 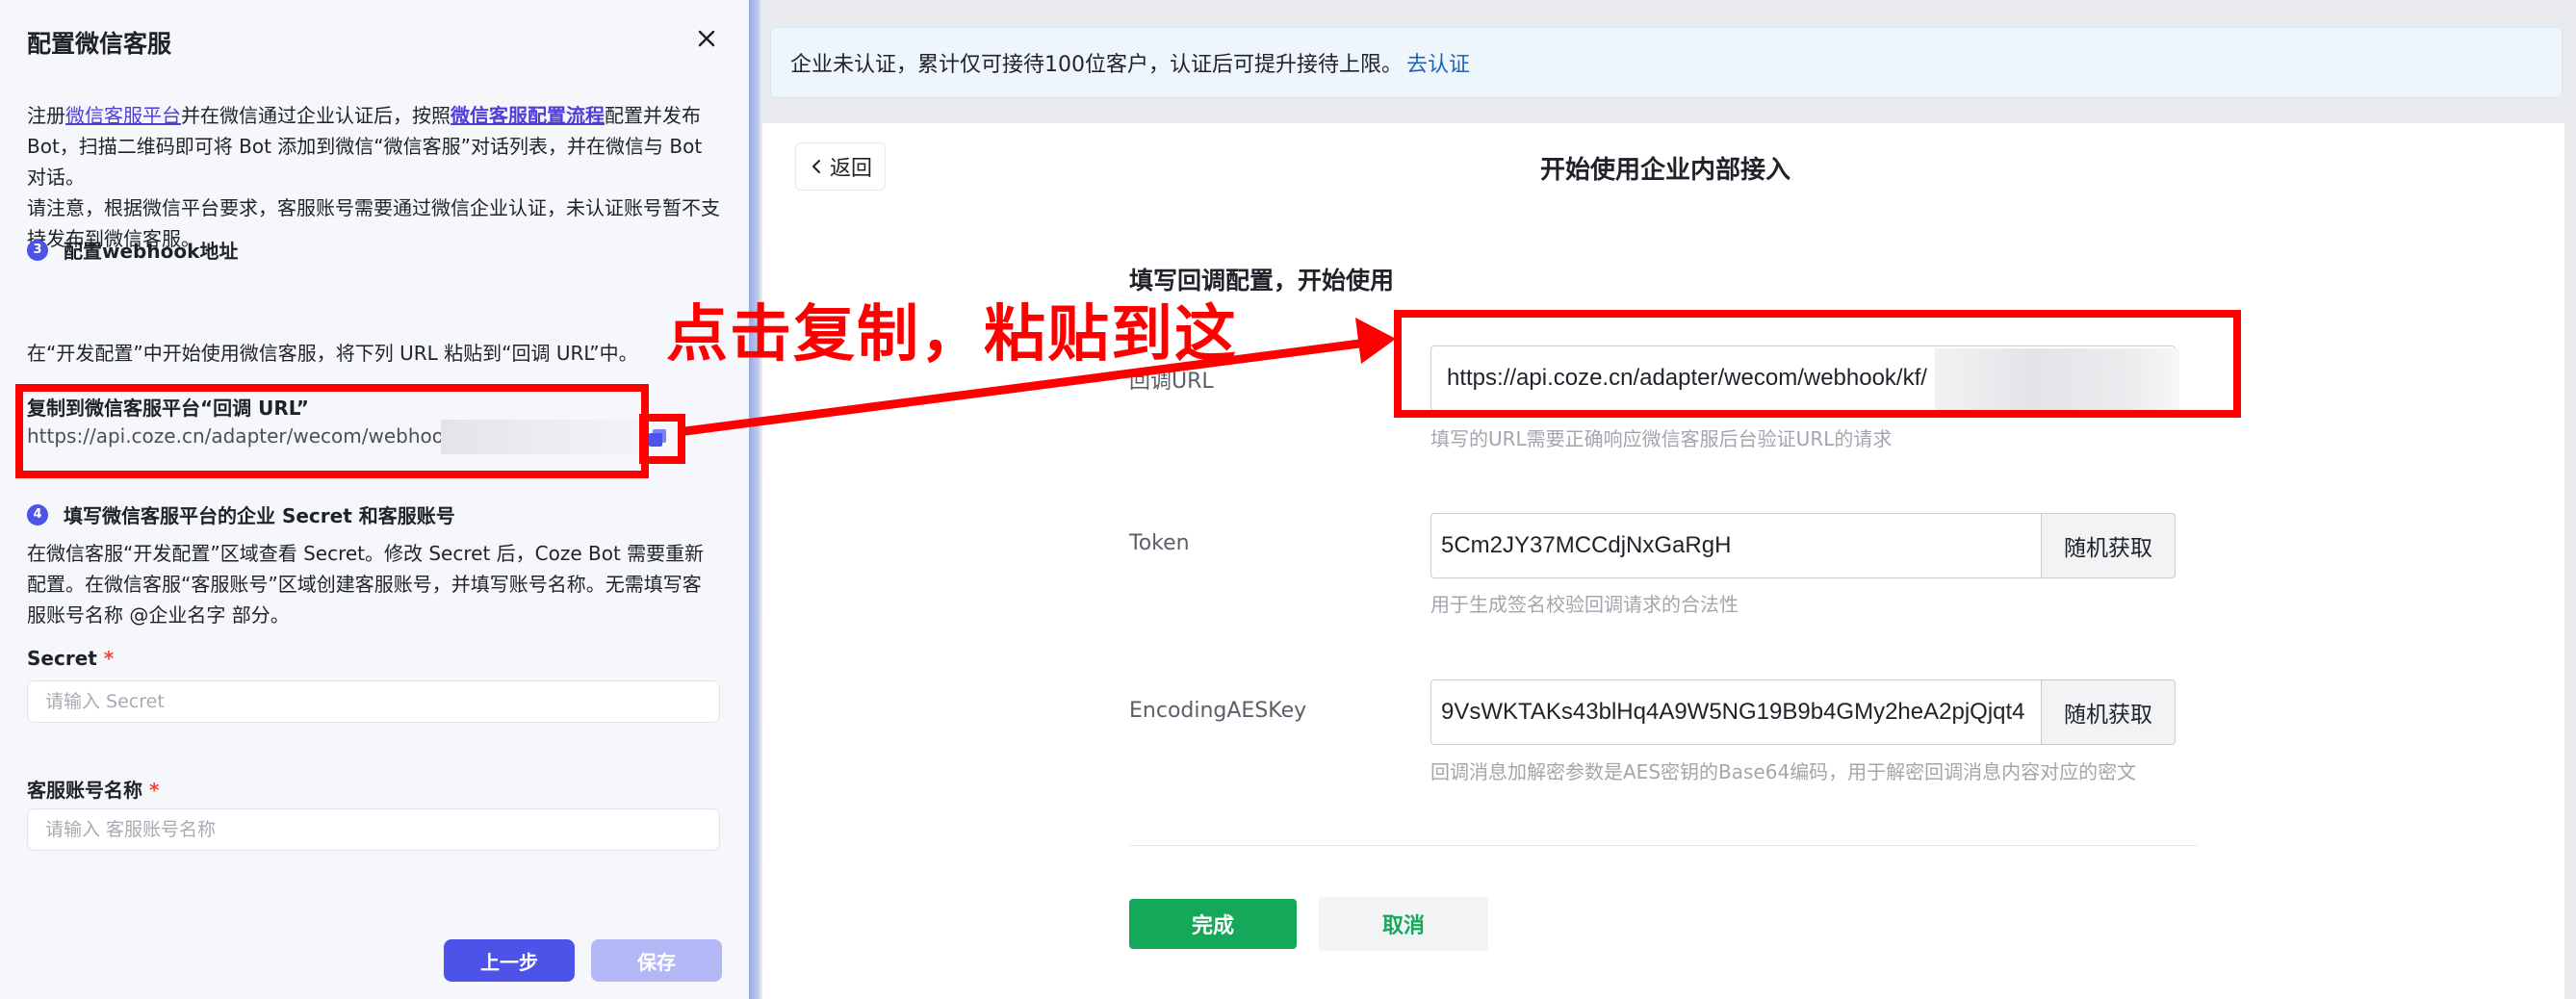 I want to click on secret-label-text: Secret, so click(x=62, y=658).